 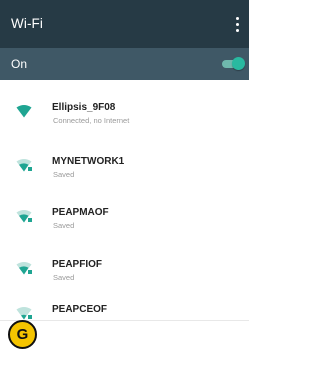 I want to click on switch-thumb, so click(x=238, y=63).